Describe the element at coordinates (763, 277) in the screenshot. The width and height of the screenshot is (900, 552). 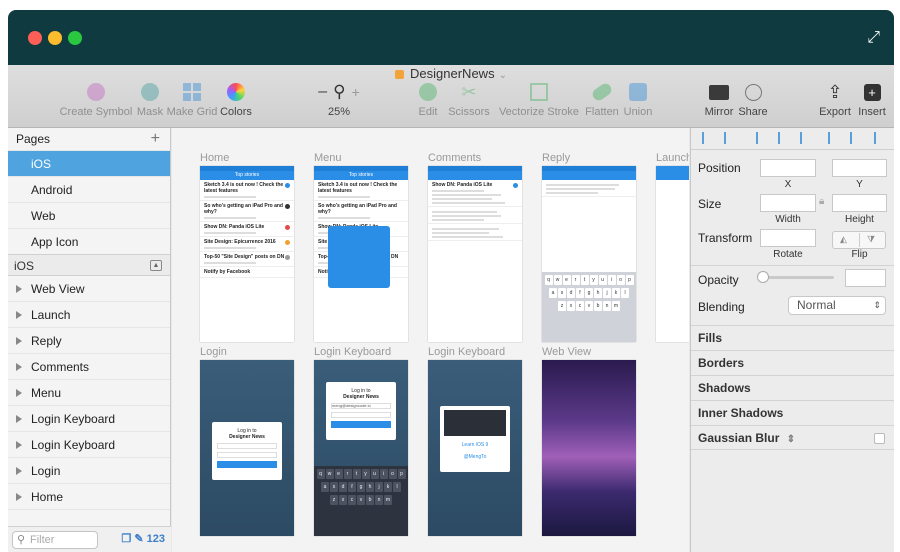
I see `opacity-slider-knob` at that location.